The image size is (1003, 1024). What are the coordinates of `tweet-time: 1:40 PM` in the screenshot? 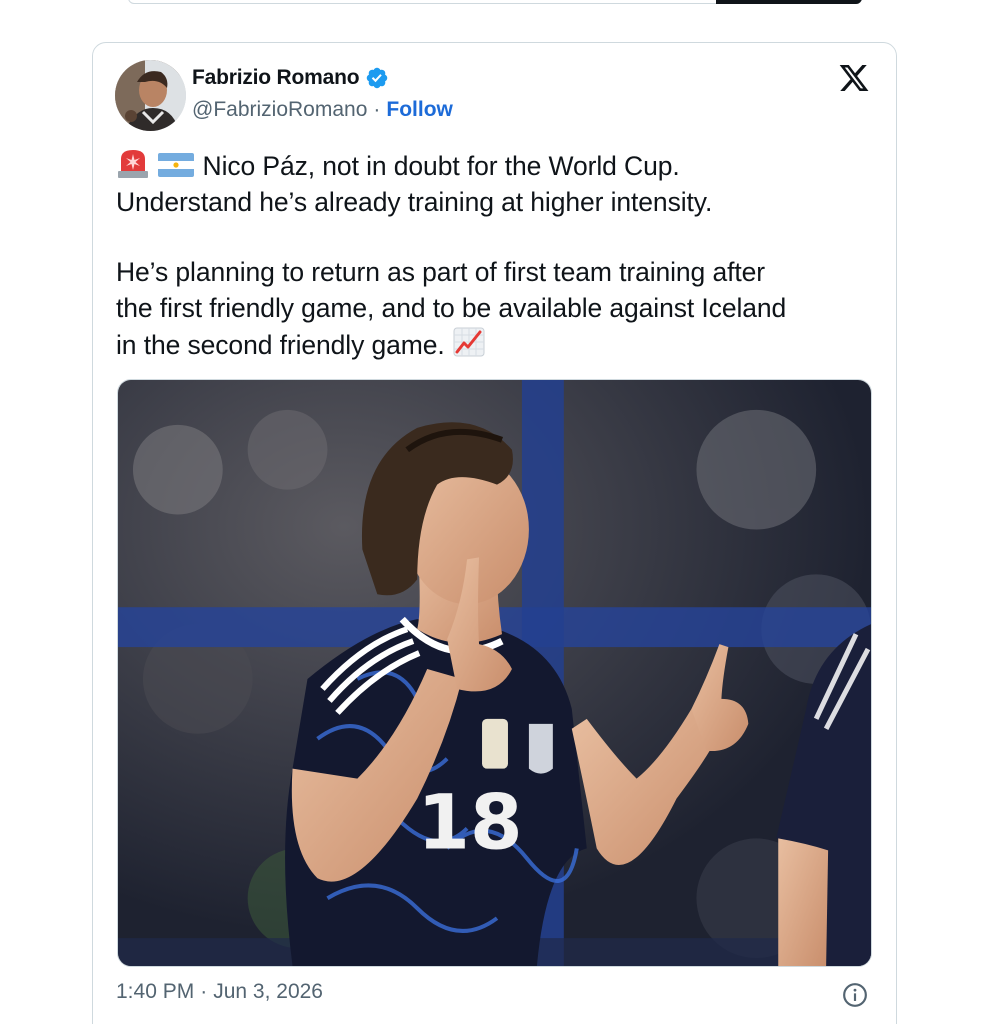 It's located at (155, 991).